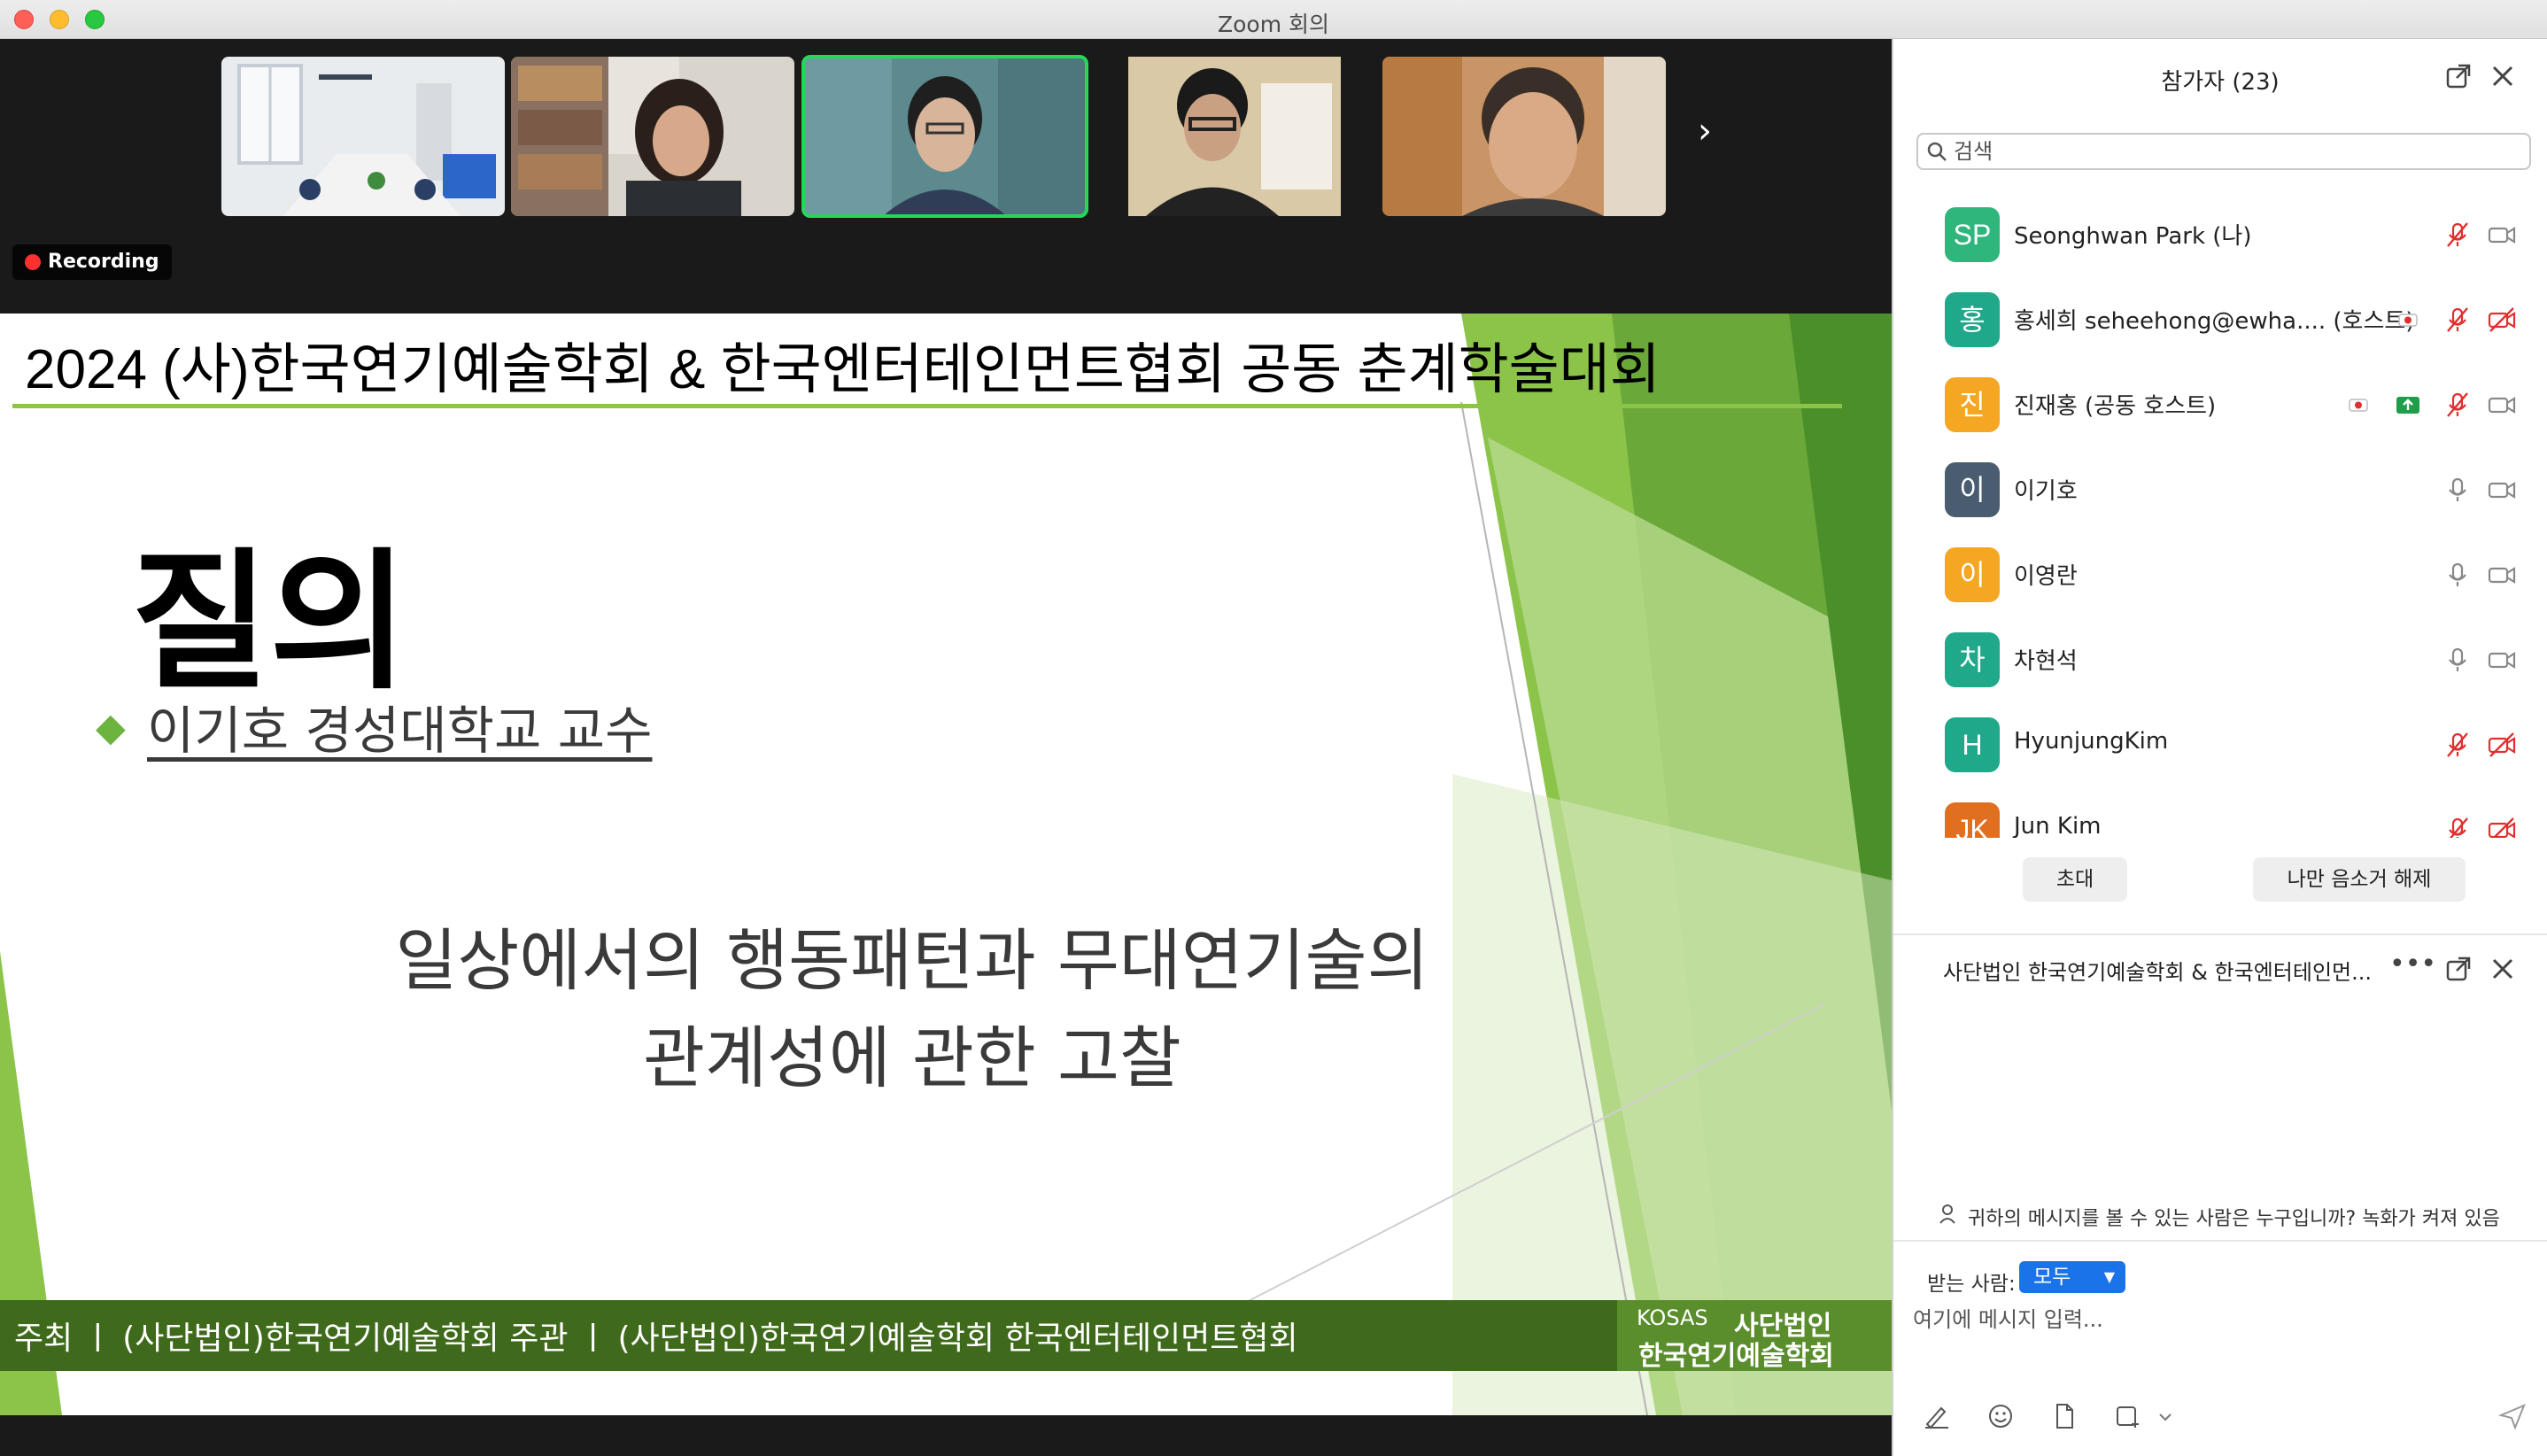 The height and width of the screenshot is (1456, 2547). What do you see at coordinates (1973, 319) in the screenshot?
I see `avatar: 홍` at bounding box center [1973, 319].